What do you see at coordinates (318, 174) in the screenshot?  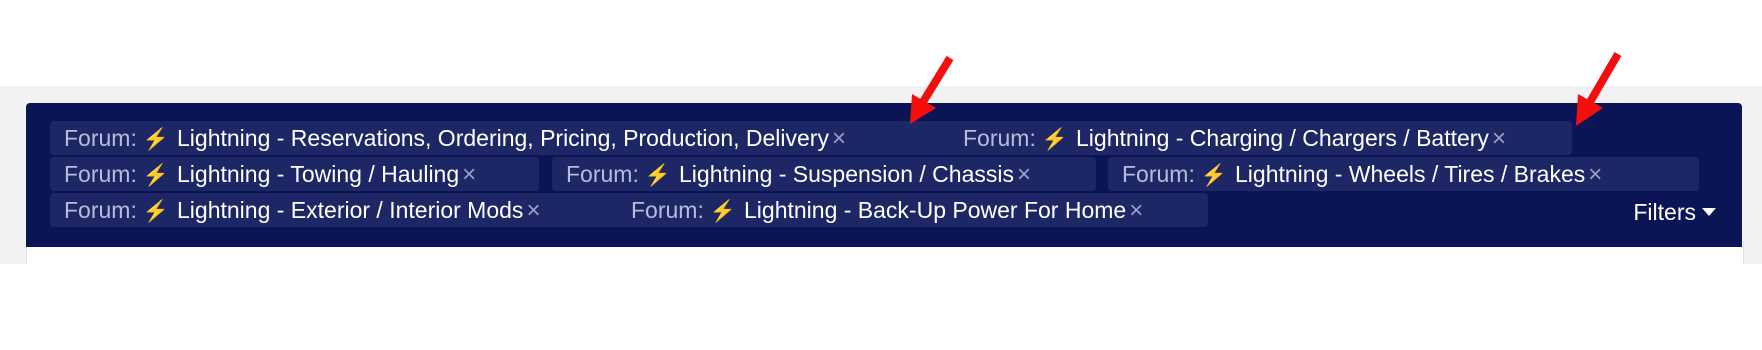 I see `chip-title: Lightning - Towing / Hauling` at bounding box center [318, 174].